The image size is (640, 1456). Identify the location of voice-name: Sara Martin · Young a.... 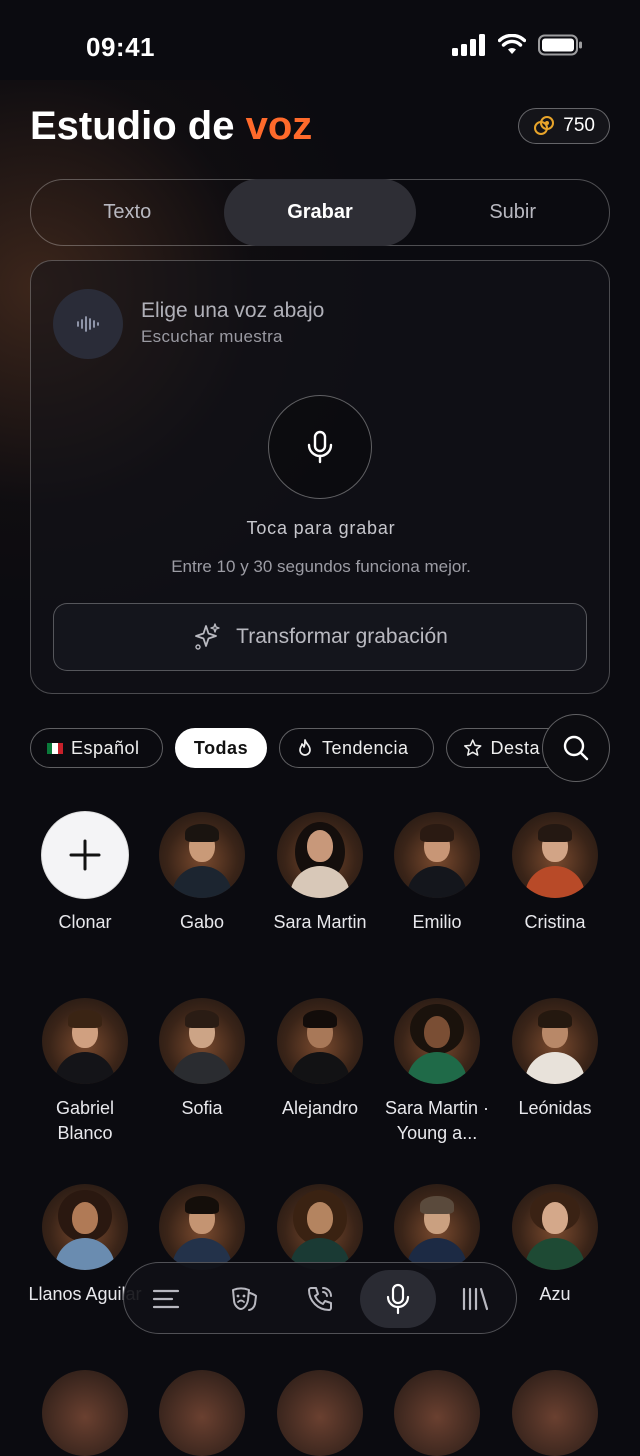
(437, 1120).